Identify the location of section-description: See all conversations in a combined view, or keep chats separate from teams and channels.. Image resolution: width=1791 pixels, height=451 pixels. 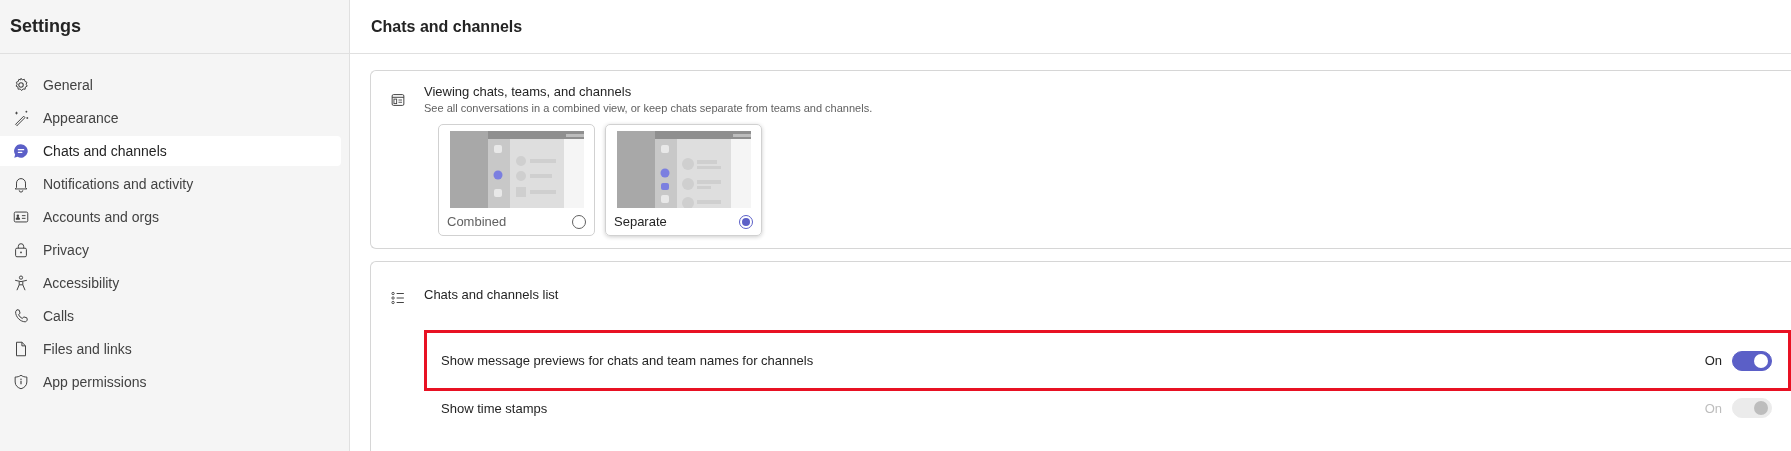
(648, 108).